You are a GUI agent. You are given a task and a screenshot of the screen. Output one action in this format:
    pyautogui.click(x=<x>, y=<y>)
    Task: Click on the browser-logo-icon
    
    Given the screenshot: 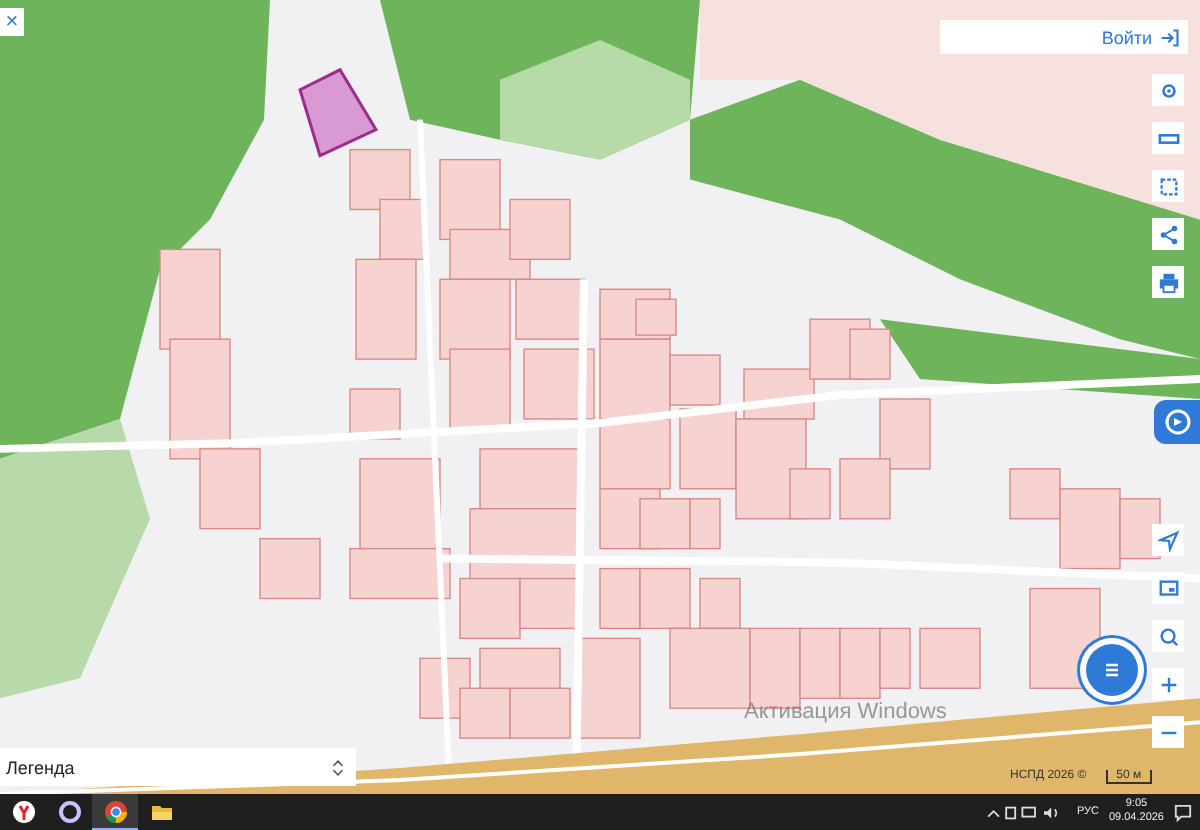 What is the action you would take?
    pyautogui.click(x=115, y=811)
    